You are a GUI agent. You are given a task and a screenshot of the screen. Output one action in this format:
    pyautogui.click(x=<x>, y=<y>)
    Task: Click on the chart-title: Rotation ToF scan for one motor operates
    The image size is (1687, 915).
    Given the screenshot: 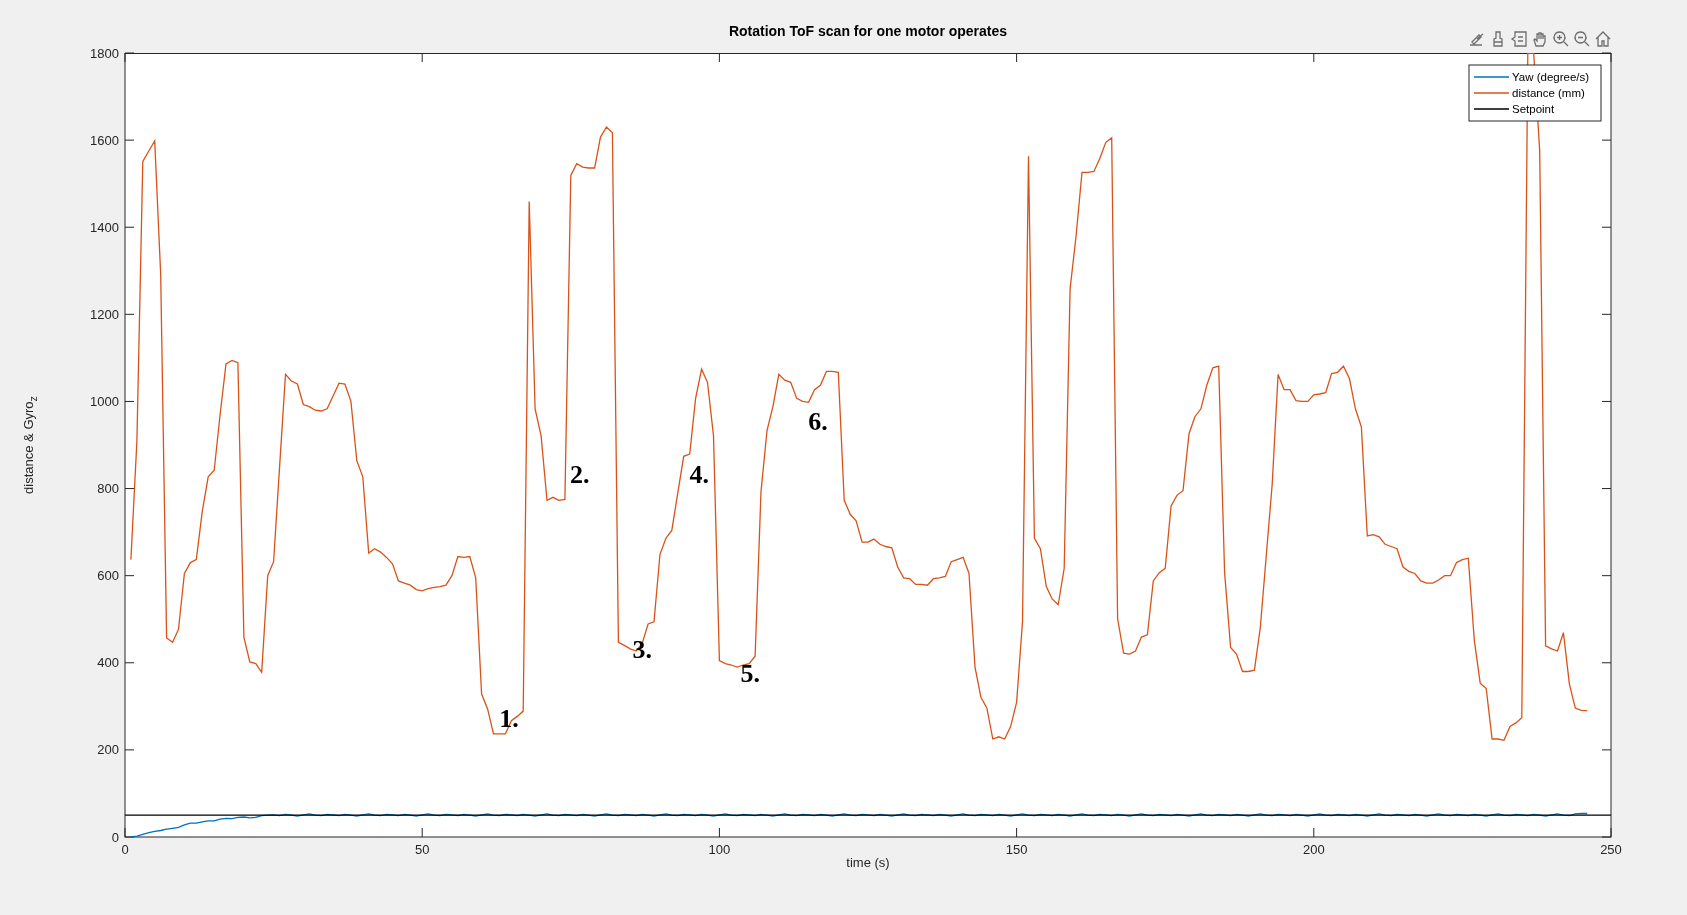 What is the action you would take?
    pyautogui.click(x=868, y=32)
    